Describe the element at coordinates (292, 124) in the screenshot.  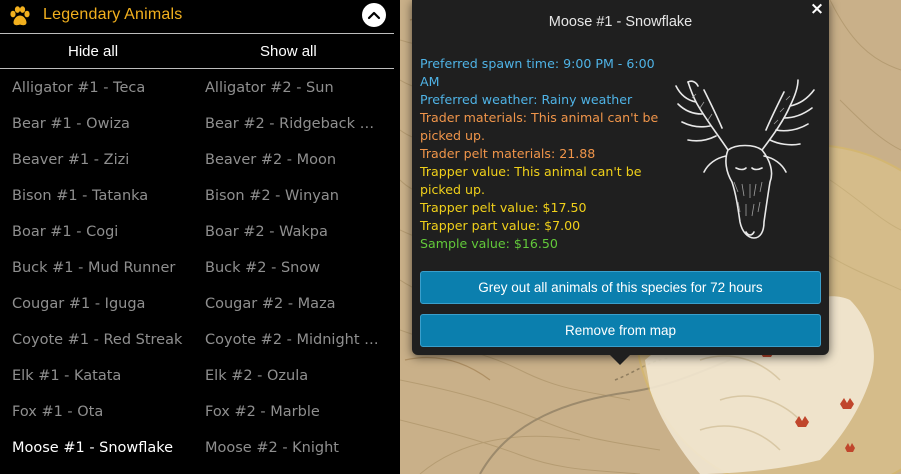
I see `list-item-bear-2: Bear #2 - Ridgeback Spirit` at that location.